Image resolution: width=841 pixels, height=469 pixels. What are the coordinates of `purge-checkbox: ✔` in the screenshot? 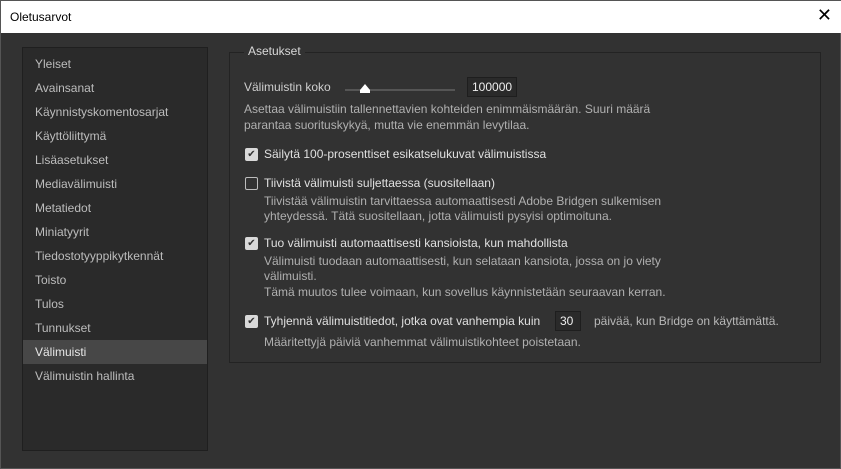 It's located at (251, 321).